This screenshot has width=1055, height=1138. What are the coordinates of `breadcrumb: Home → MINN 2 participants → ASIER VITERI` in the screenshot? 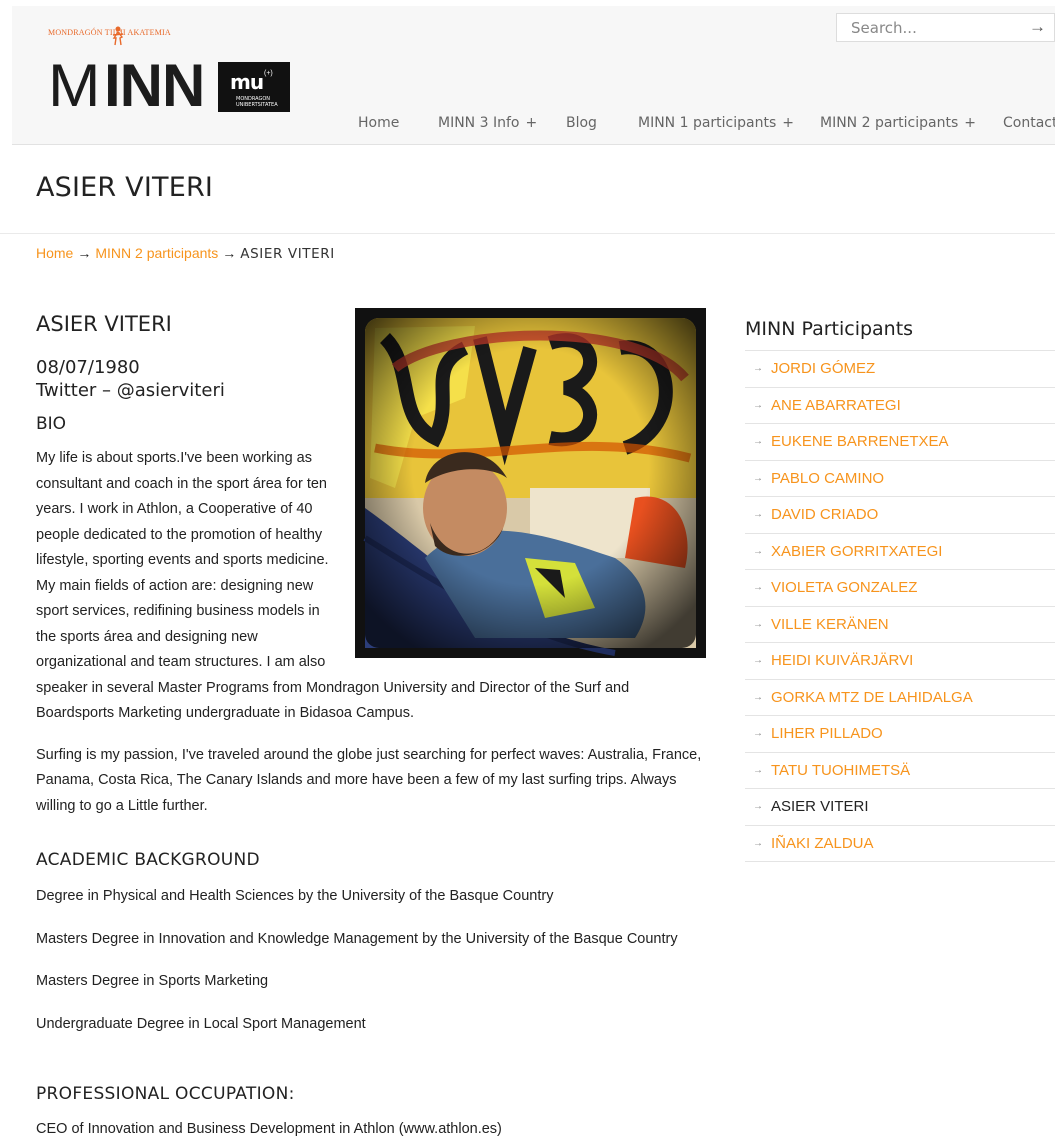 It's located at (185, 253).